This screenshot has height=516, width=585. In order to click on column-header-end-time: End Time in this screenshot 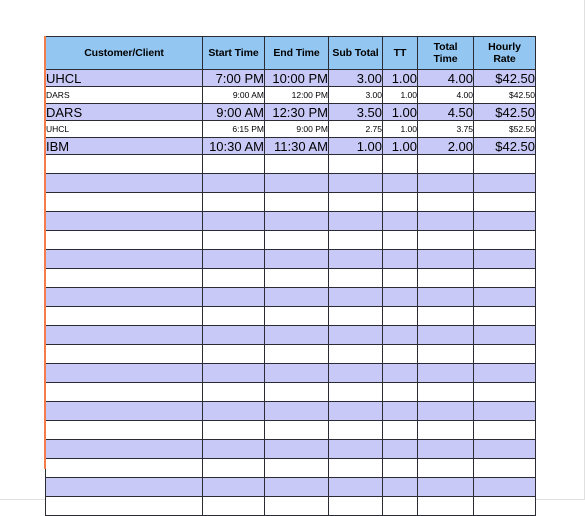, I will do `click(296, 53)`.